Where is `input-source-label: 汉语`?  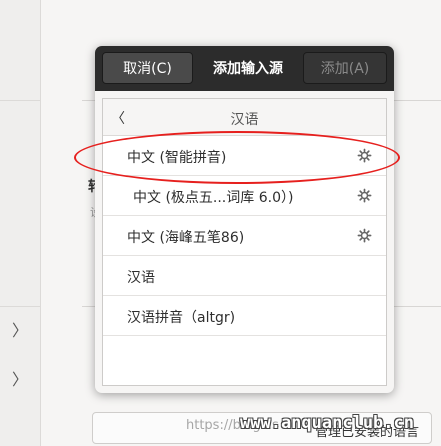 input-source-label: 汉语 is located at coordinates (141, 278).